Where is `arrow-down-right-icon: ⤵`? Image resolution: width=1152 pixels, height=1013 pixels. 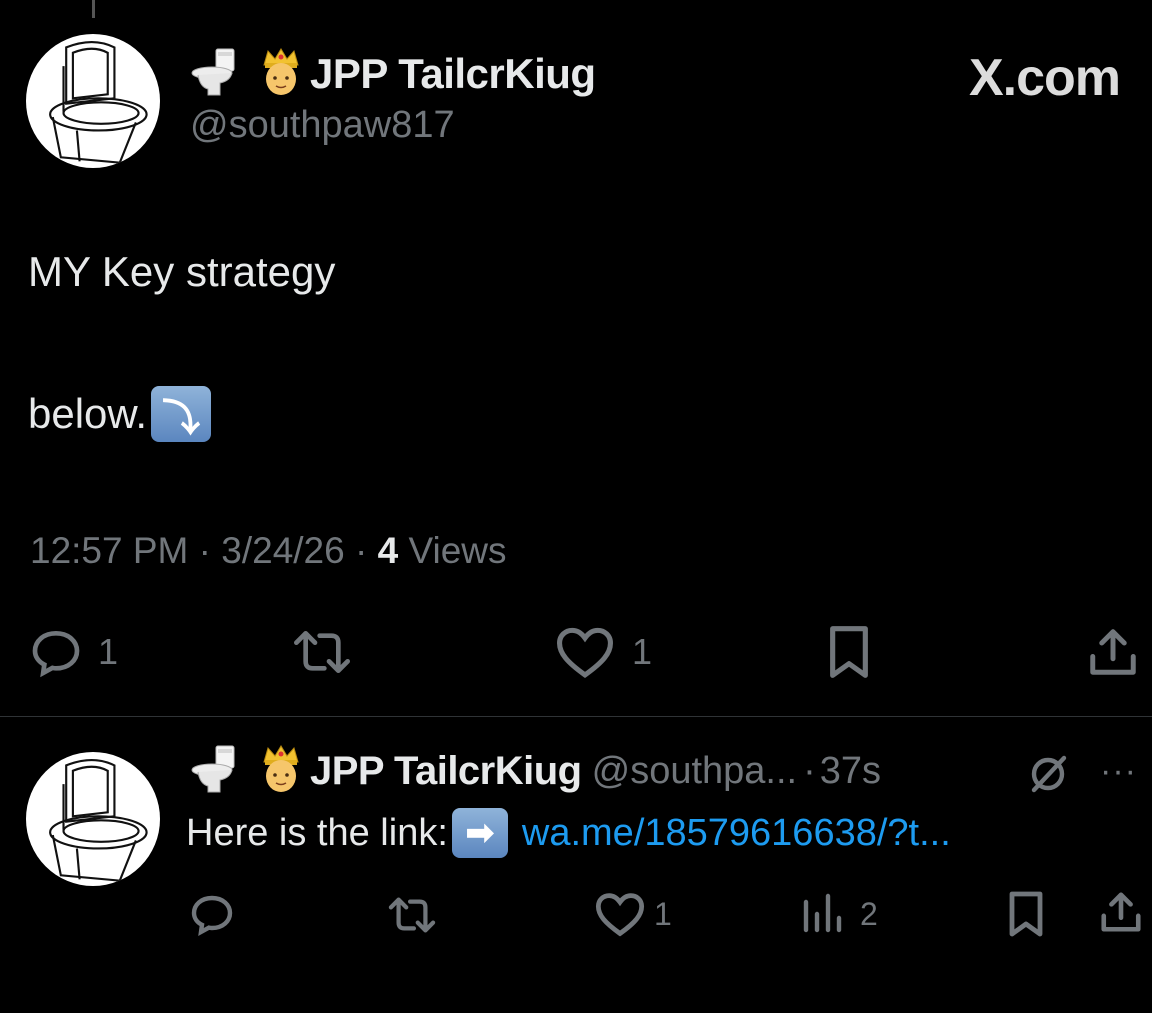
arrow-down-right-icon: ⤵ is located at coordinates (181, 414).